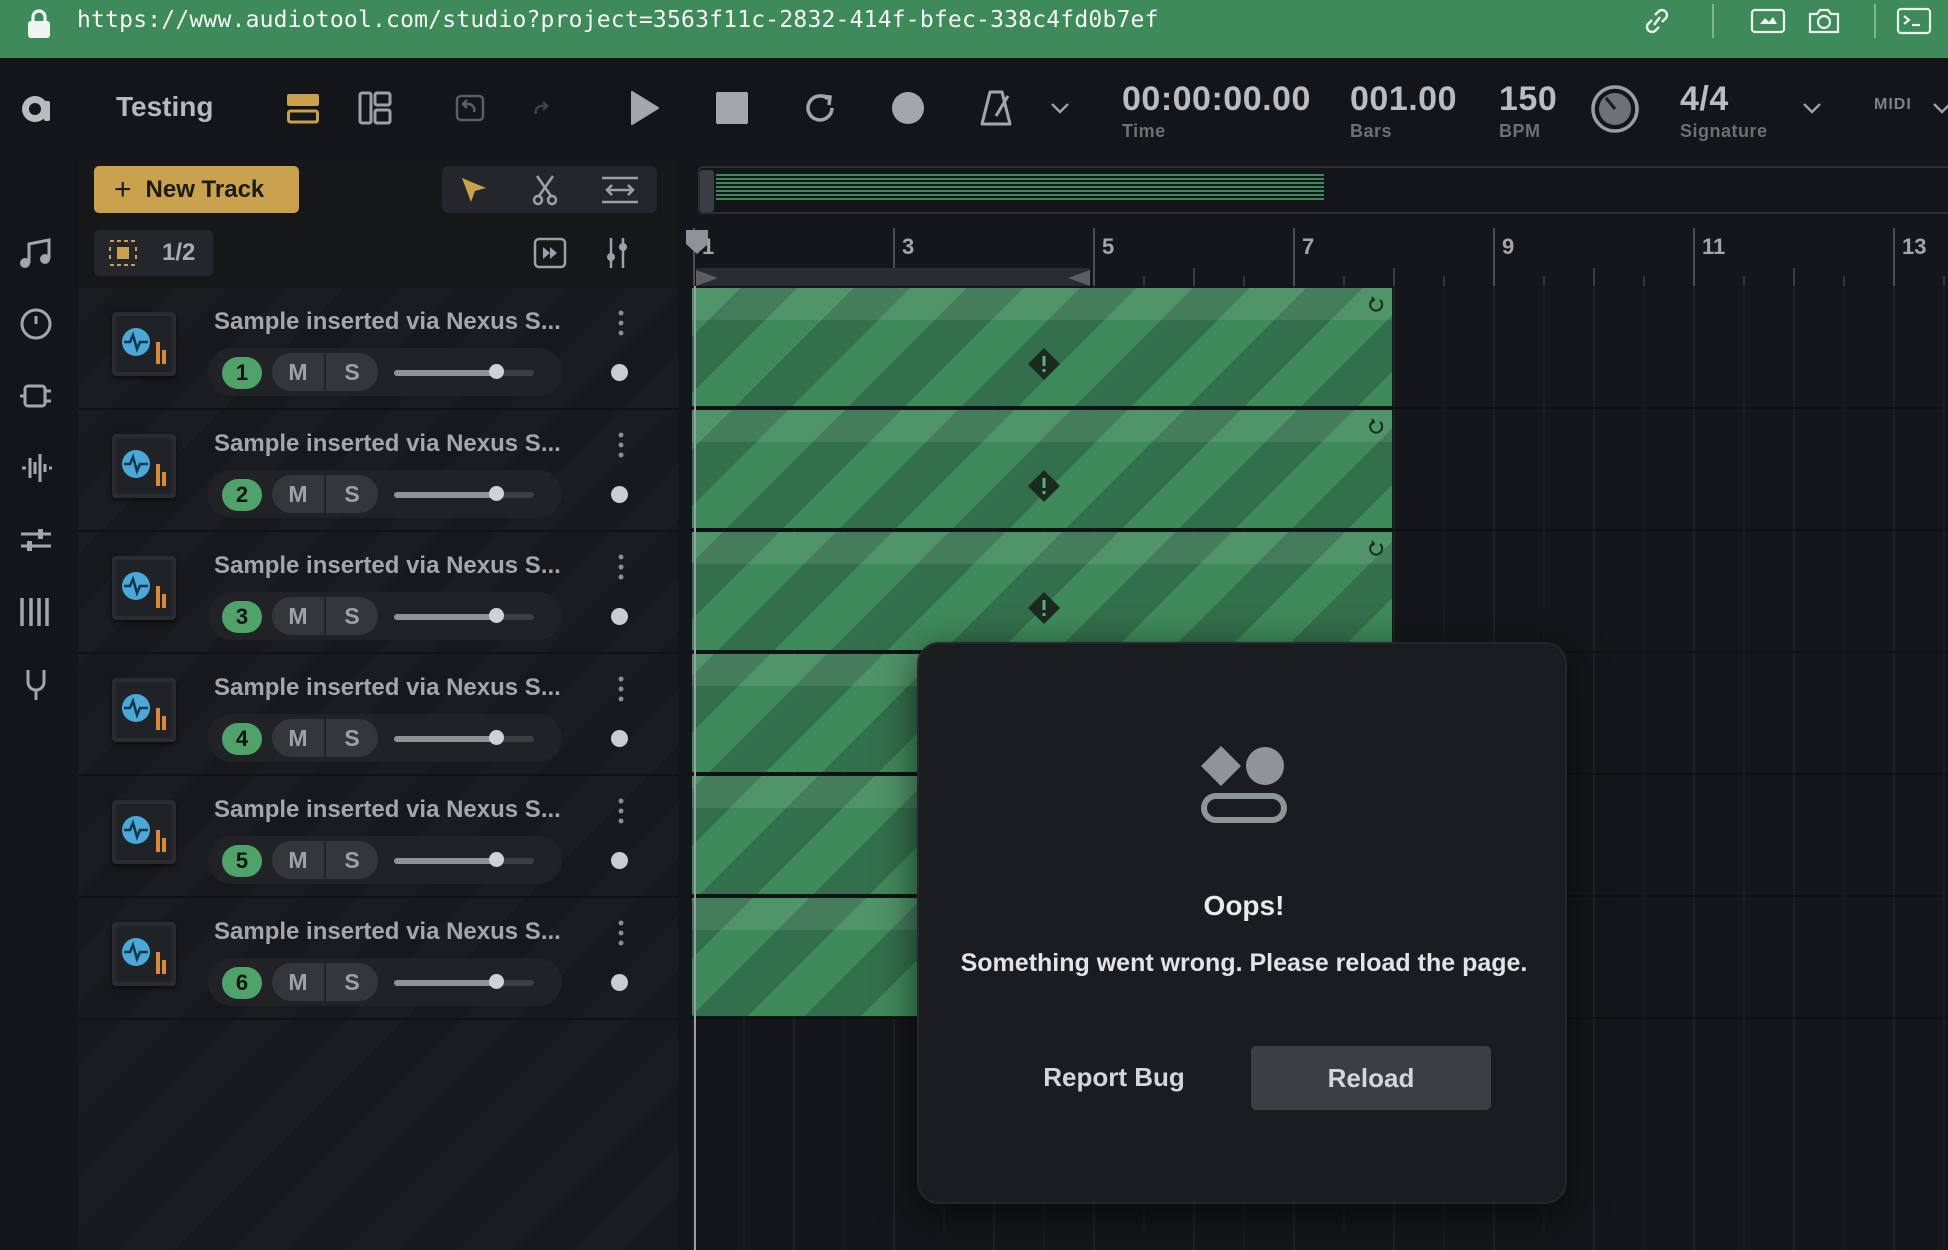 The width and height of the screenshot is (1948, 1250). Describe the element at coordinates (36, 468) in the screenshot. I see `waveform-icon` at that location.